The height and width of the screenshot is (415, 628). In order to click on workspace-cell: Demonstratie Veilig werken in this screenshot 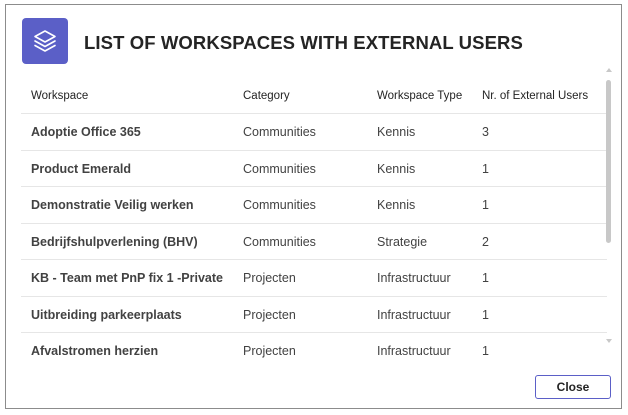, I will do `click(112, 205)`.